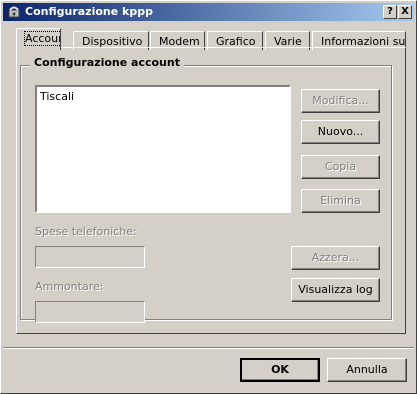 This screenshot has height=394, width=417. I want to click on visualizza-log-button: Visualizza log, so click(335, 290).